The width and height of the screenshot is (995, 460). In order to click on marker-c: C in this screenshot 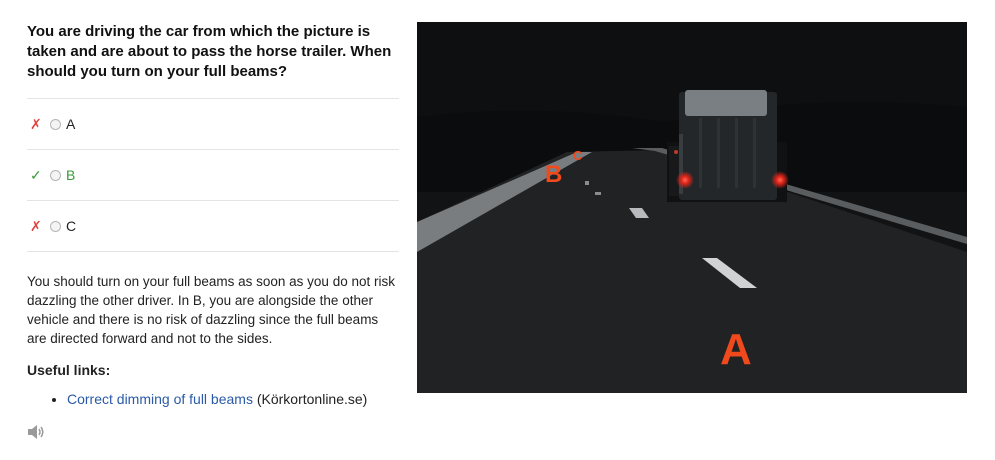, I will do `click(578, 155)`.